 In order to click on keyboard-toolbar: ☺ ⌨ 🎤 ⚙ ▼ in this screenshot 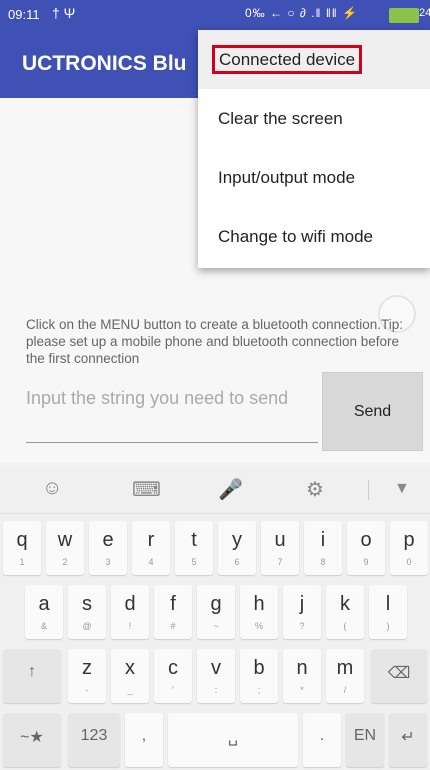, I will do `click(215, 490)`.